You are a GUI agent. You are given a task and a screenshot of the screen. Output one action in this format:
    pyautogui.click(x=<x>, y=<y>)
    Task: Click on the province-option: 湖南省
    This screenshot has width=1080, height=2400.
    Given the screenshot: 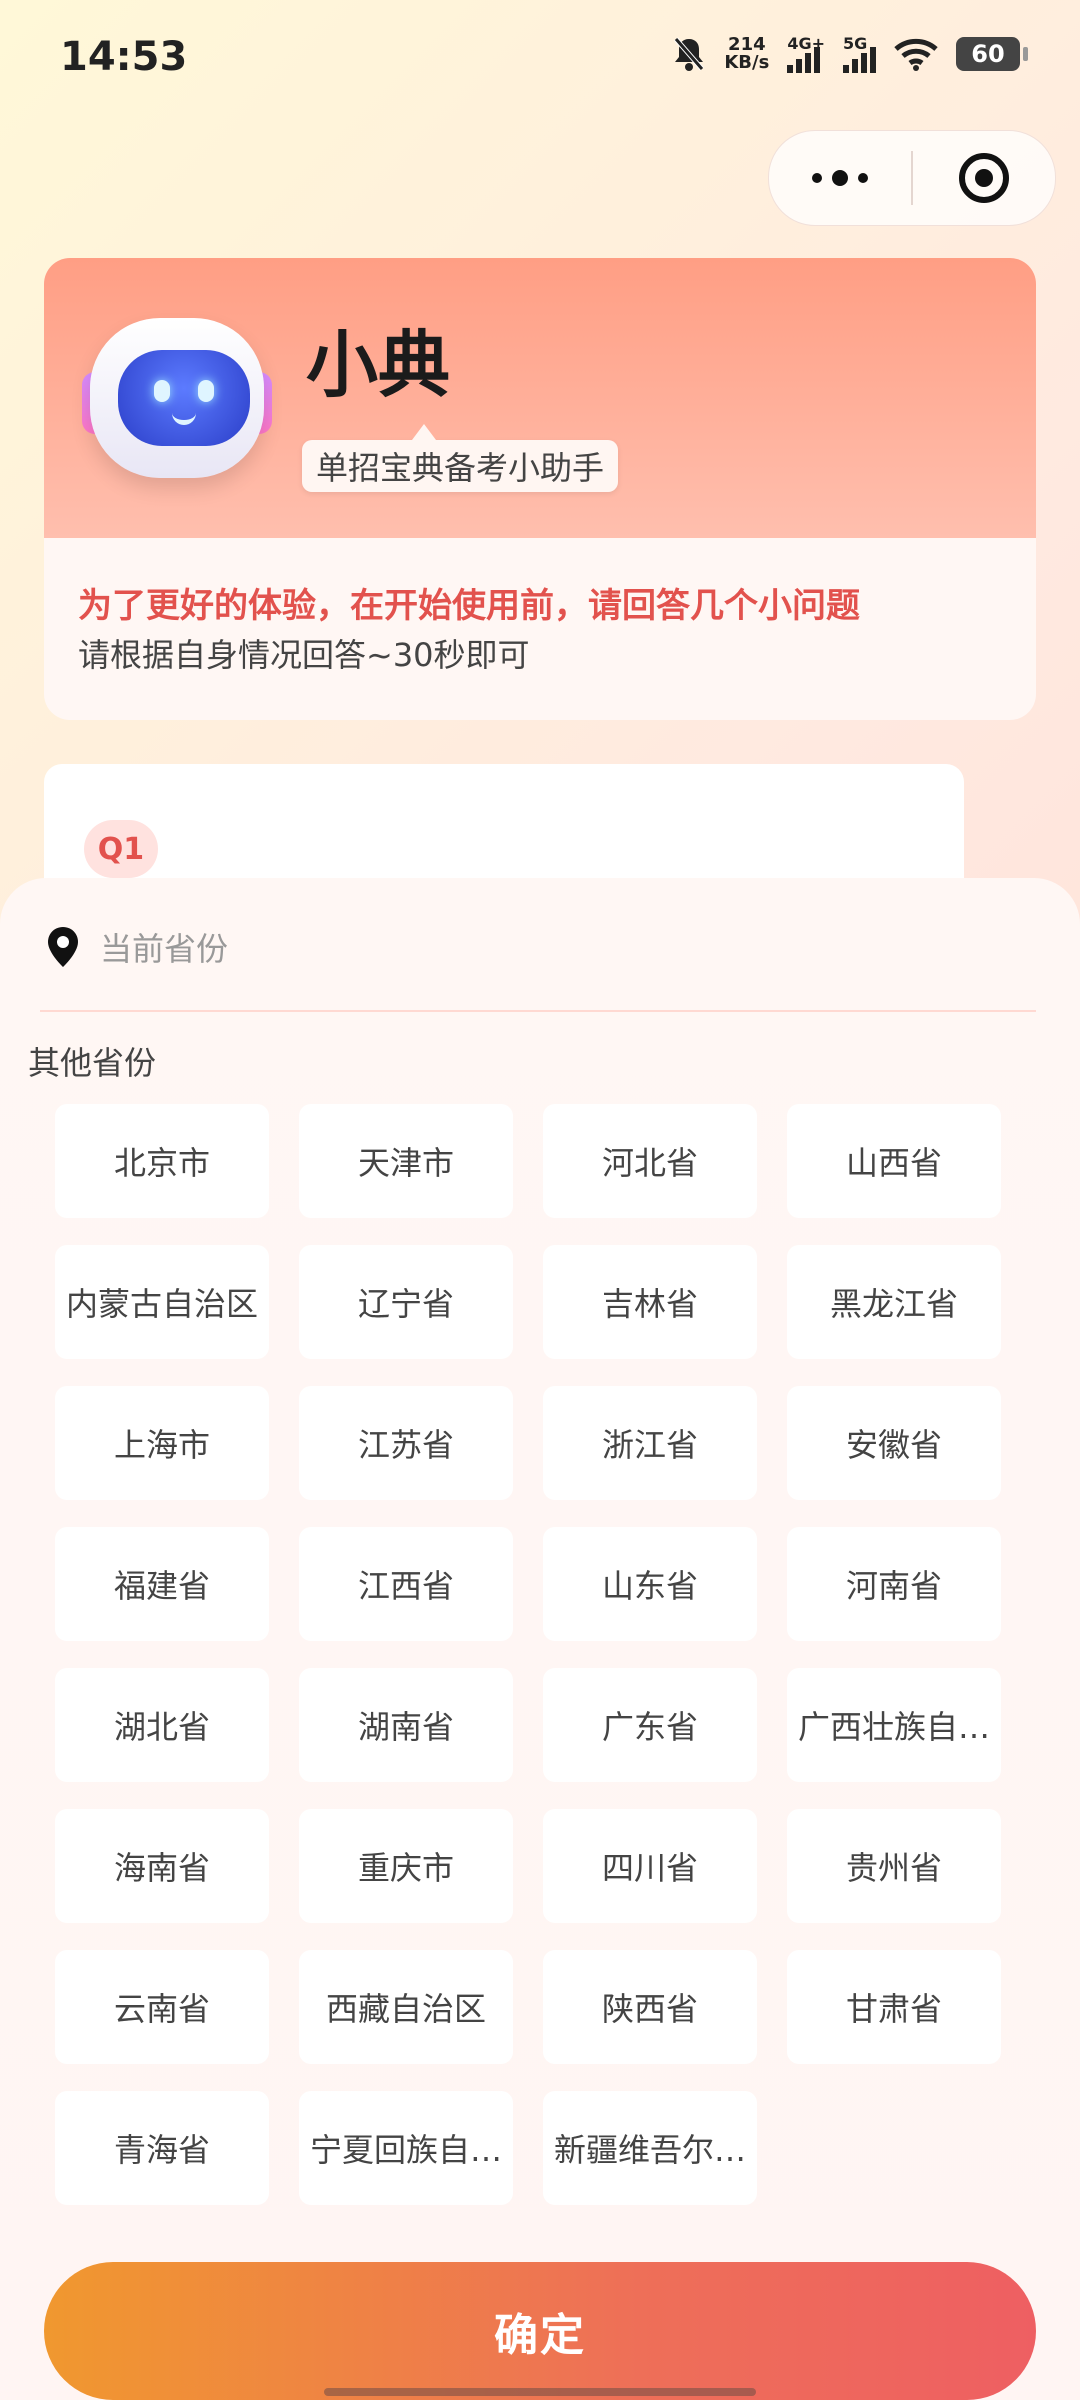 What is the action you would take?
    pyautogui.click(x=406, y=1725)
    